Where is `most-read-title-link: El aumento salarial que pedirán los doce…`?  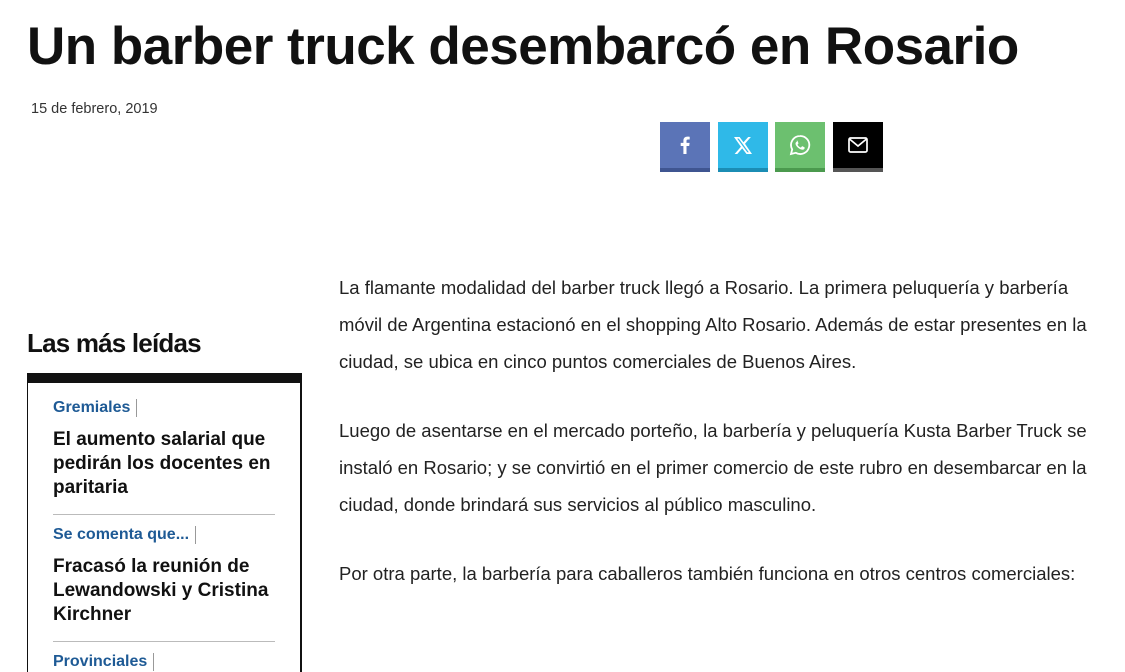 most-read-title-link: El aumento salarial que pedirán los doce… is located at coordinates (164, 464).